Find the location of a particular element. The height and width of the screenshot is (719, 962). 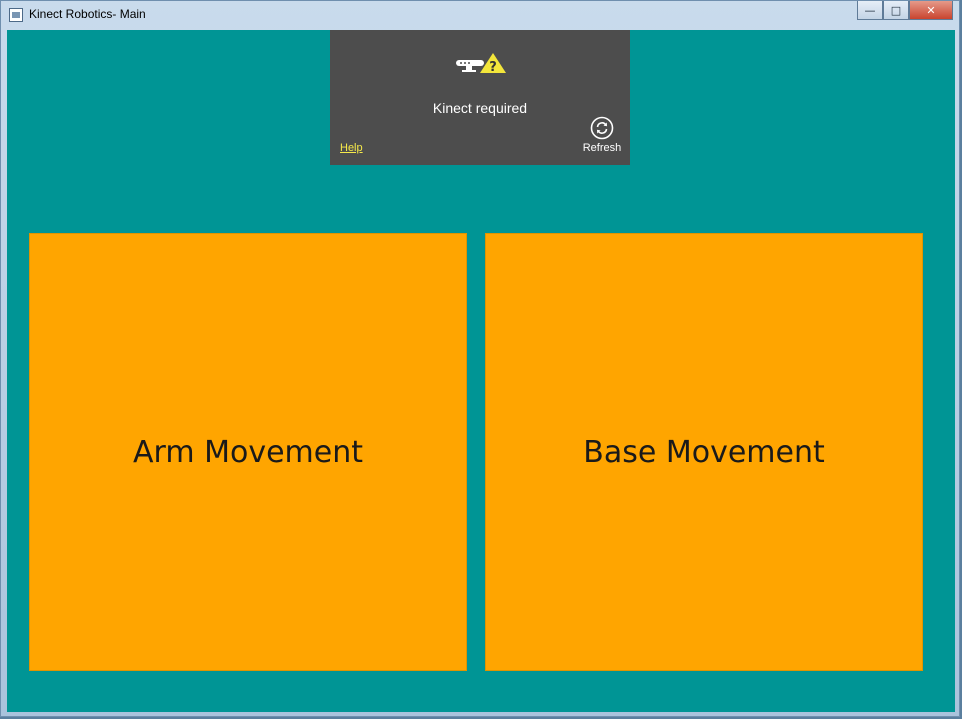

arm-movement-label: Arm Movement is located at coordinates (248, 452).